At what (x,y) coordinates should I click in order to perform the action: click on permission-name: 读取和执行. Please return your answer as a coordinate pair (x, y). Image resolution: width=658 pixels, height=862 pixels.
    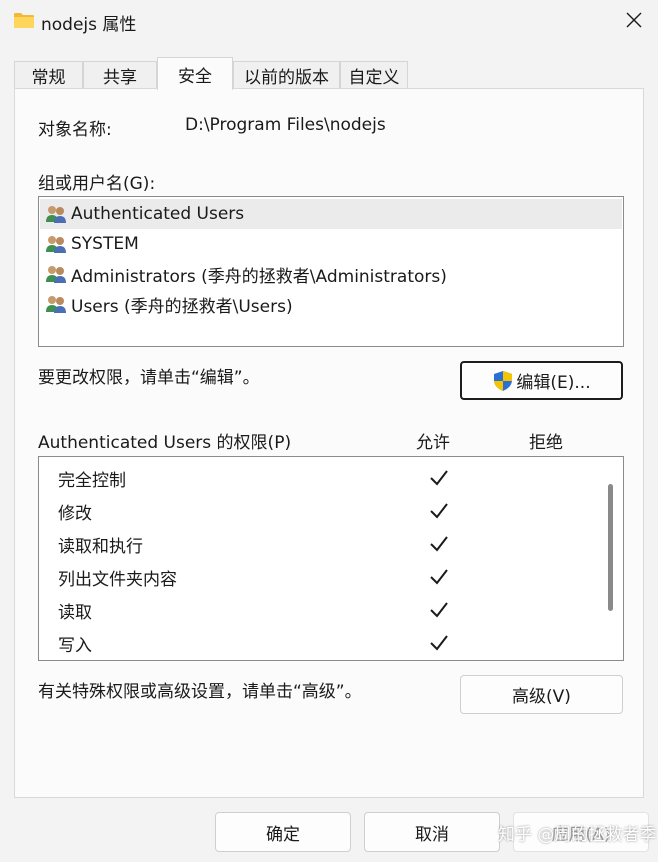
    Looking at the image, I should click on (100, 547).